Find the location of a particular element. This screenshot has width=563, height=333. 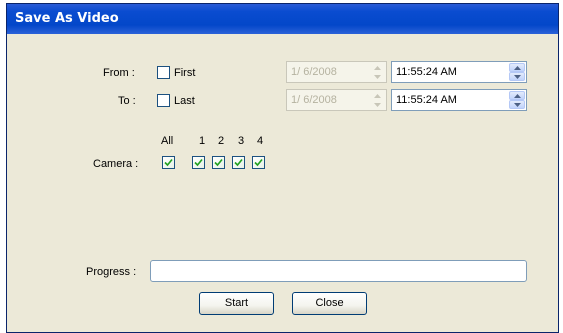

camera-3-checkbox is located at coordinates (238, 162).